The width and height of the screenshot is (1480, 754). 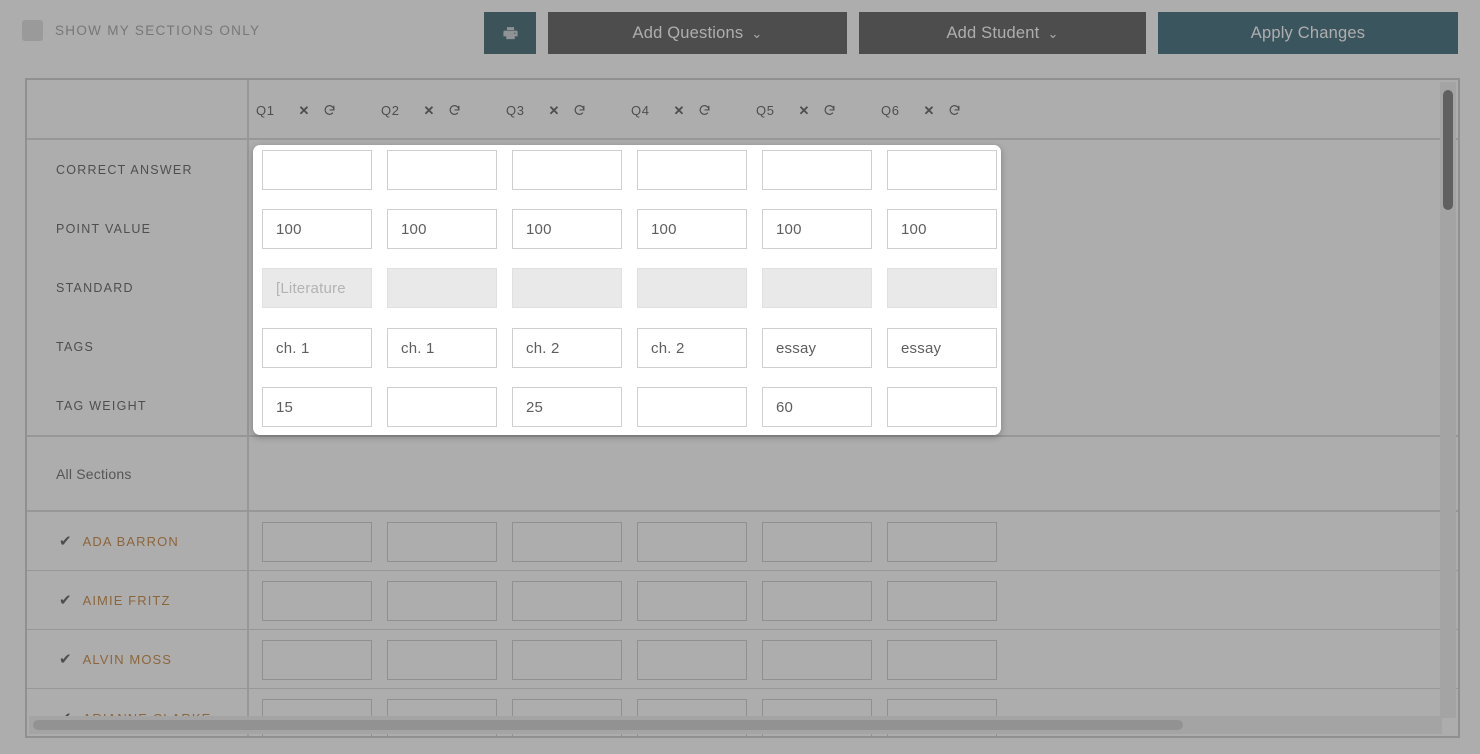 What do you see at coordinates (697, 33) in the screenshot?
I see `add-questions-button: Add Questions ⌄` at bounding box center [697, 33].